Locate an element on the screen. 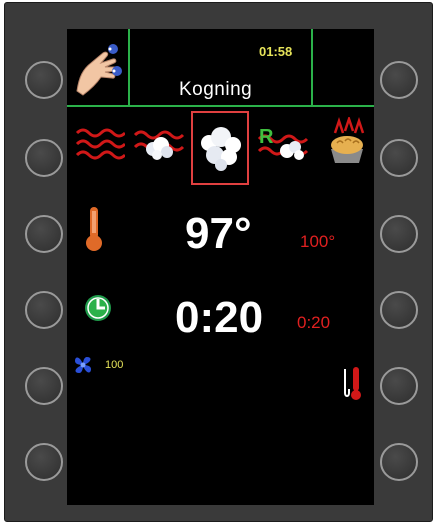 The width and height of the screenshot is (437, 526). fan-icon is located at coordinates (83, 365).